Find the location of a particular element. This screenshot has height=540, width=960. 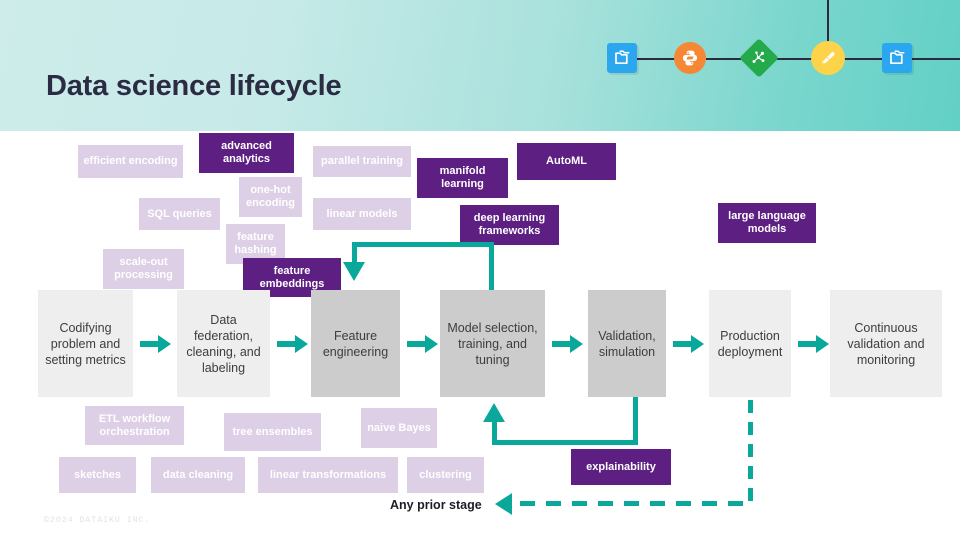

tag-tree-ensembles: tree ensembles is located at coordinates (272, 432).